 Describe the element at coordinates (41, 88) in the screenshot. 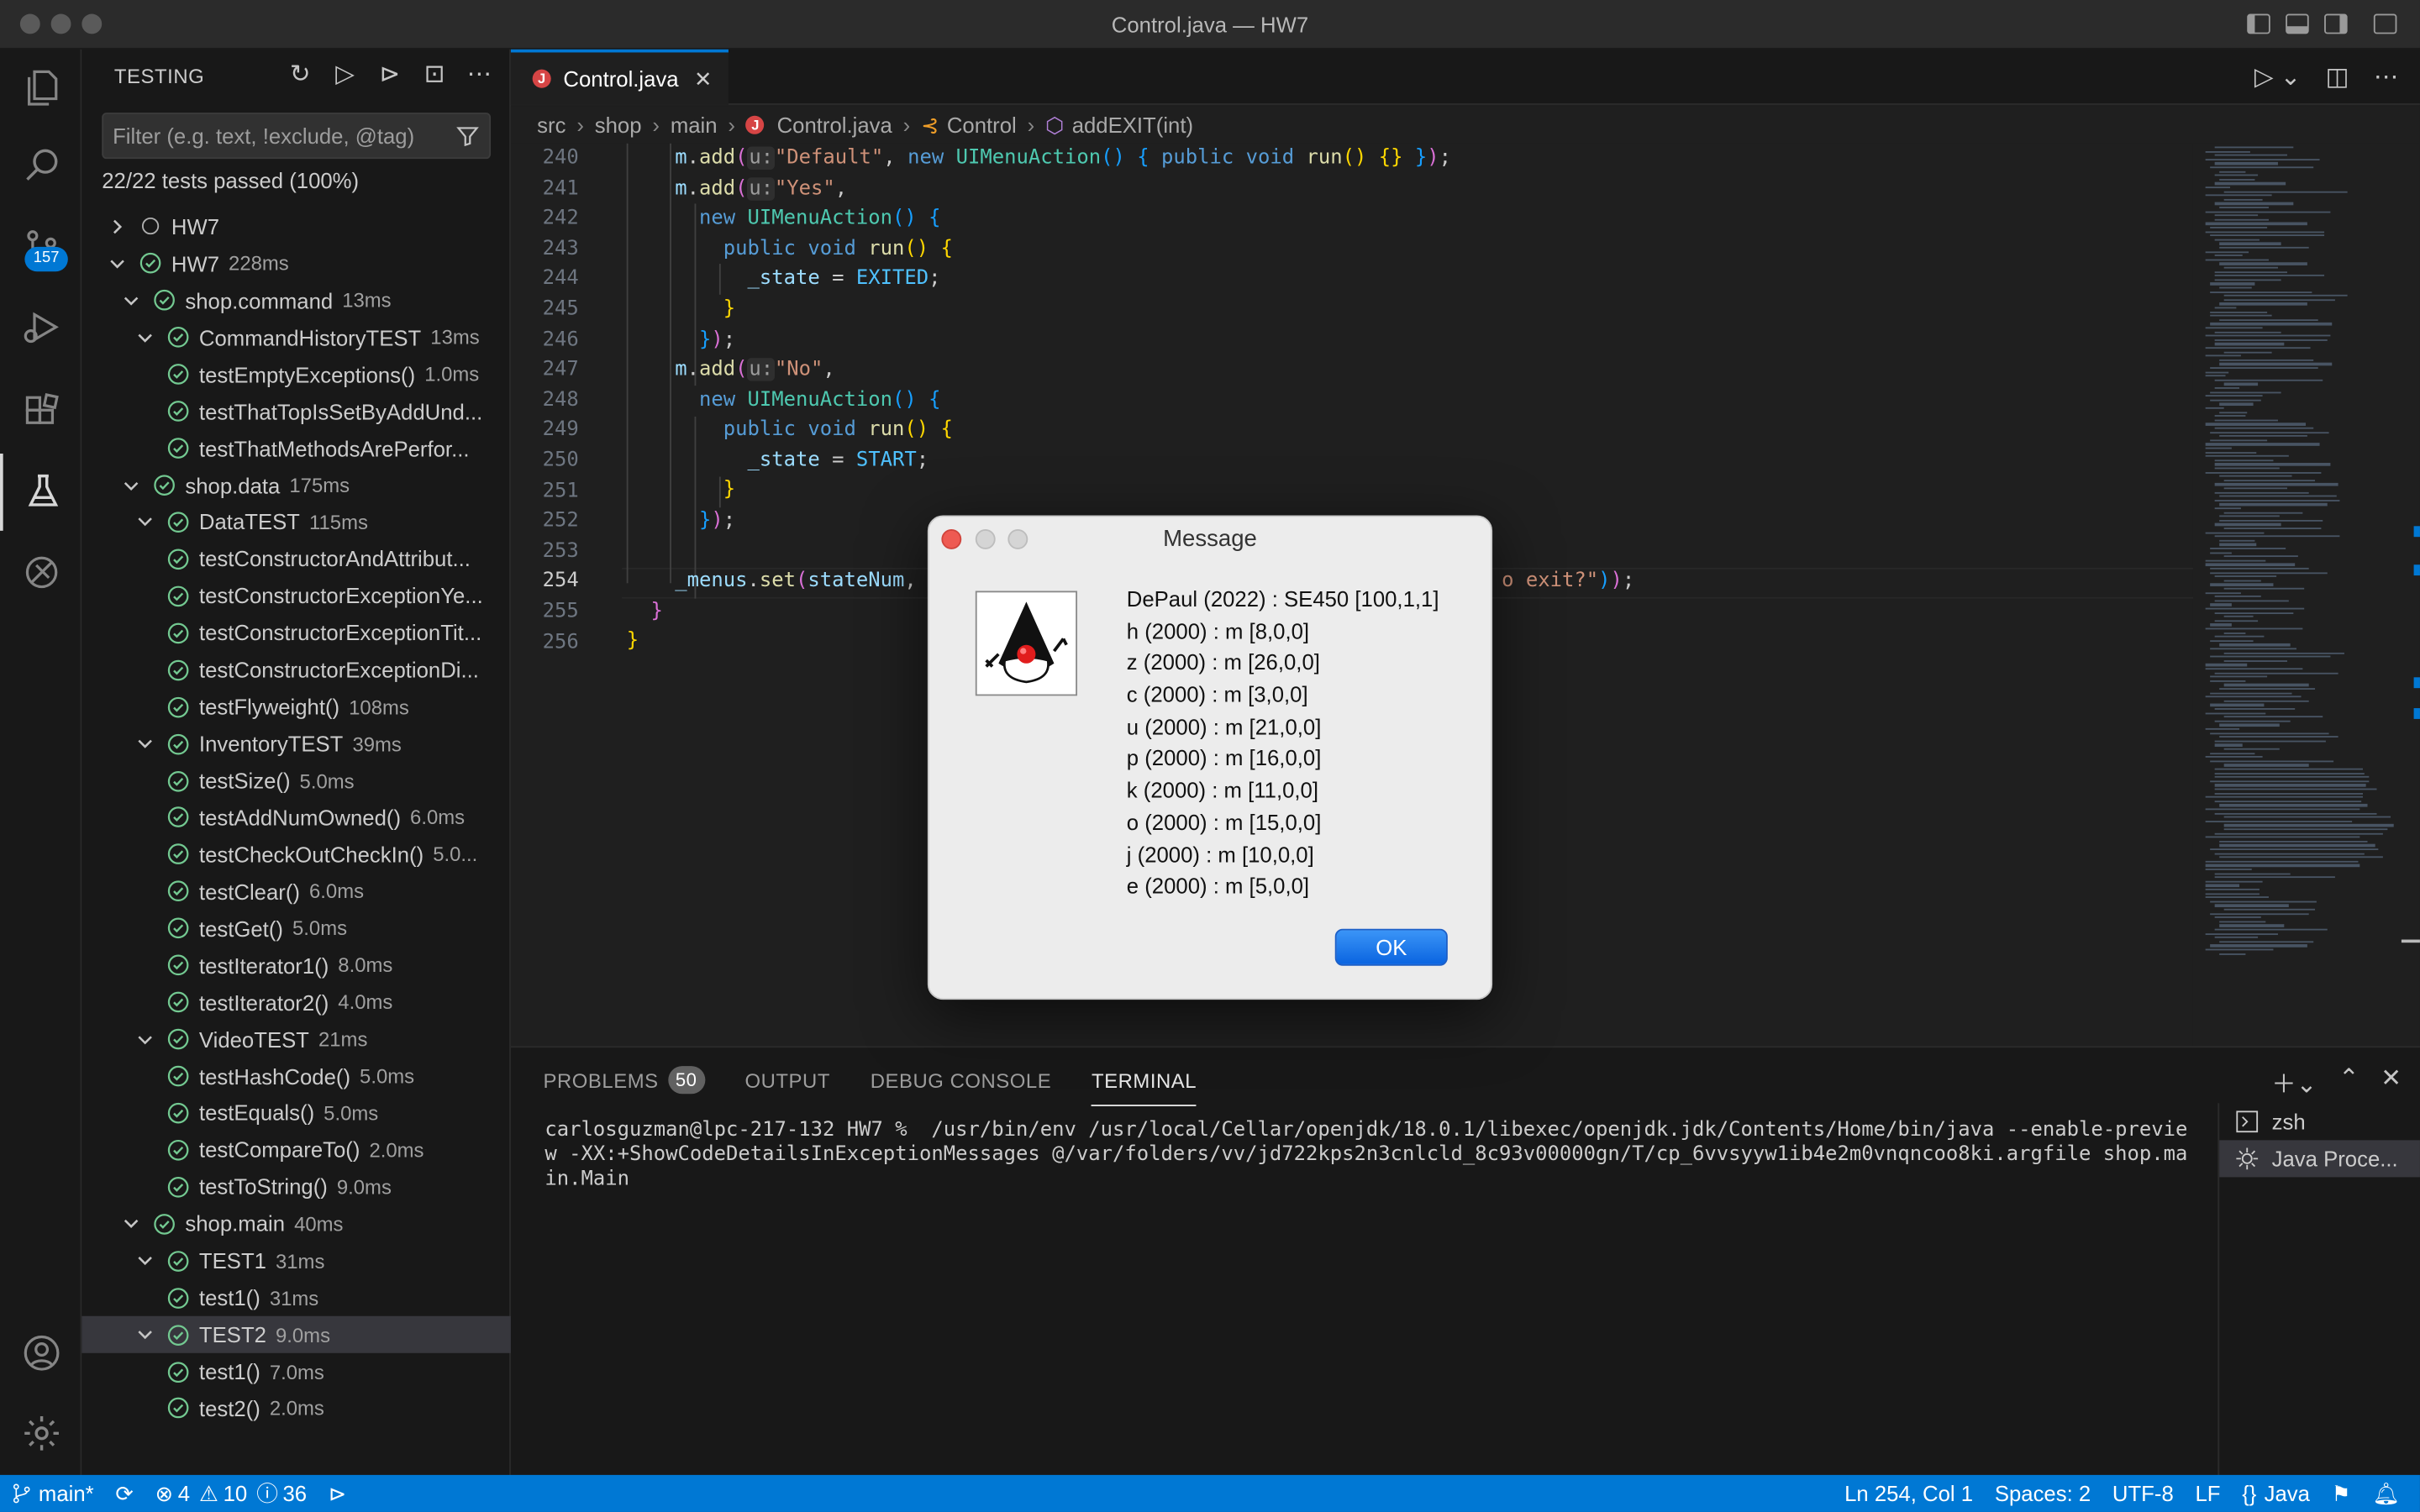

I see `explorer-icon` at that location.